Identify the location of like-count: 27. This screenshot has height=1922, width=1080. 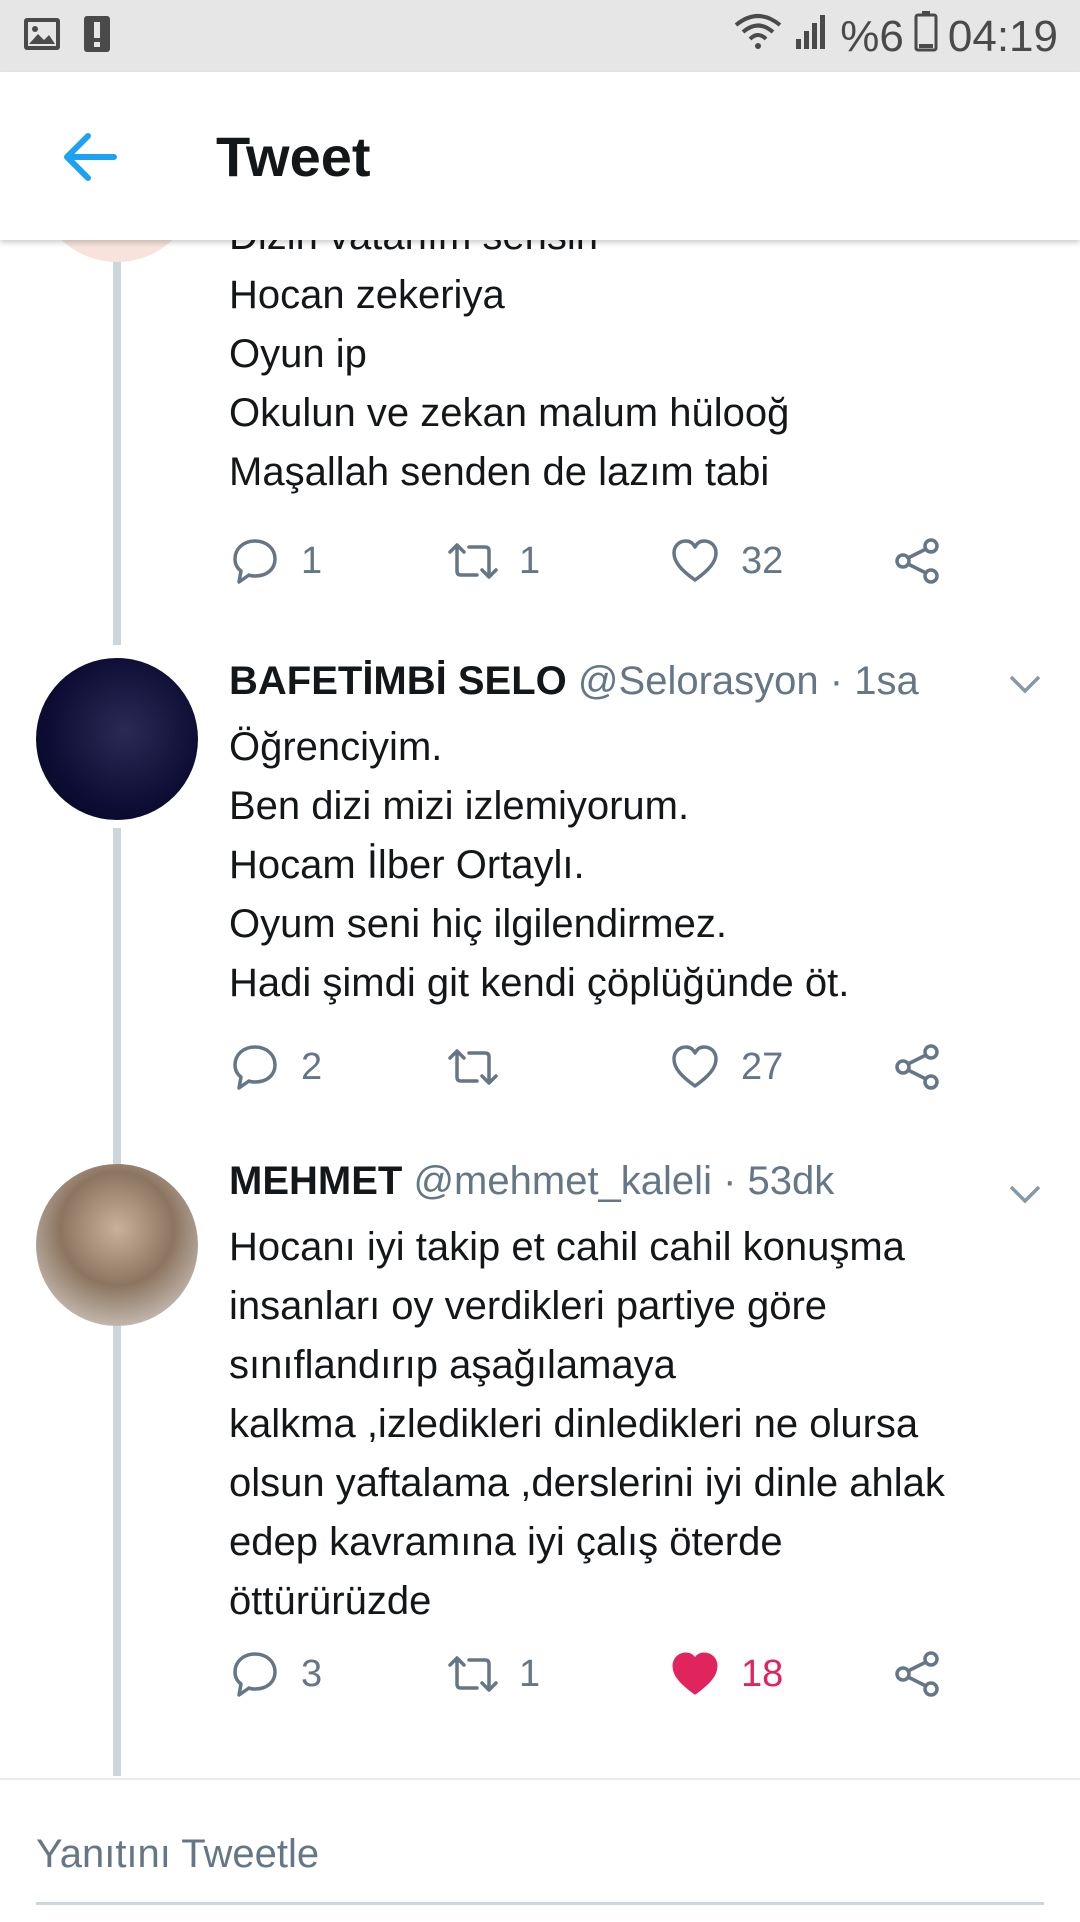
(762, 1066).